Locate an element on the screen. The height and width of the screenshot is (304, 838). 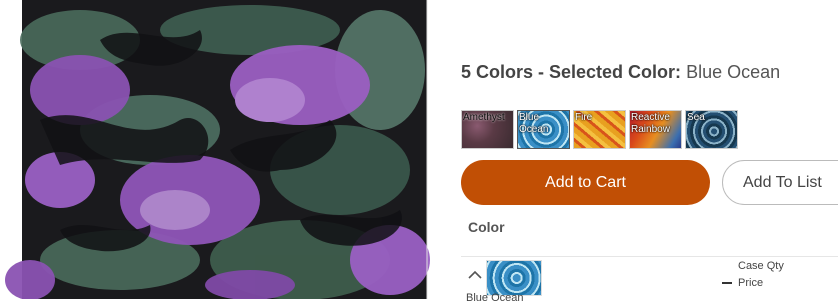
swatch-blue-ocean: Blue Ocean is located at coordinates (543, 129).